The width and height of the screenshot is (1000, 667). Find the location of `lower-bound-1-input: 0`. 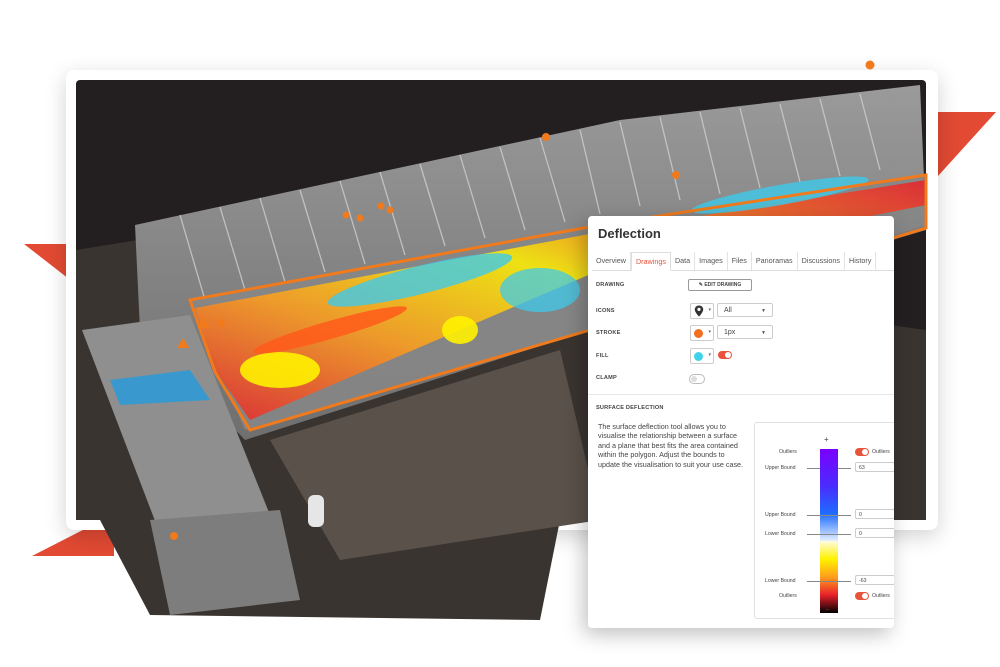

lower-bound-1-input: 0 is located at coordinates (874, 533).